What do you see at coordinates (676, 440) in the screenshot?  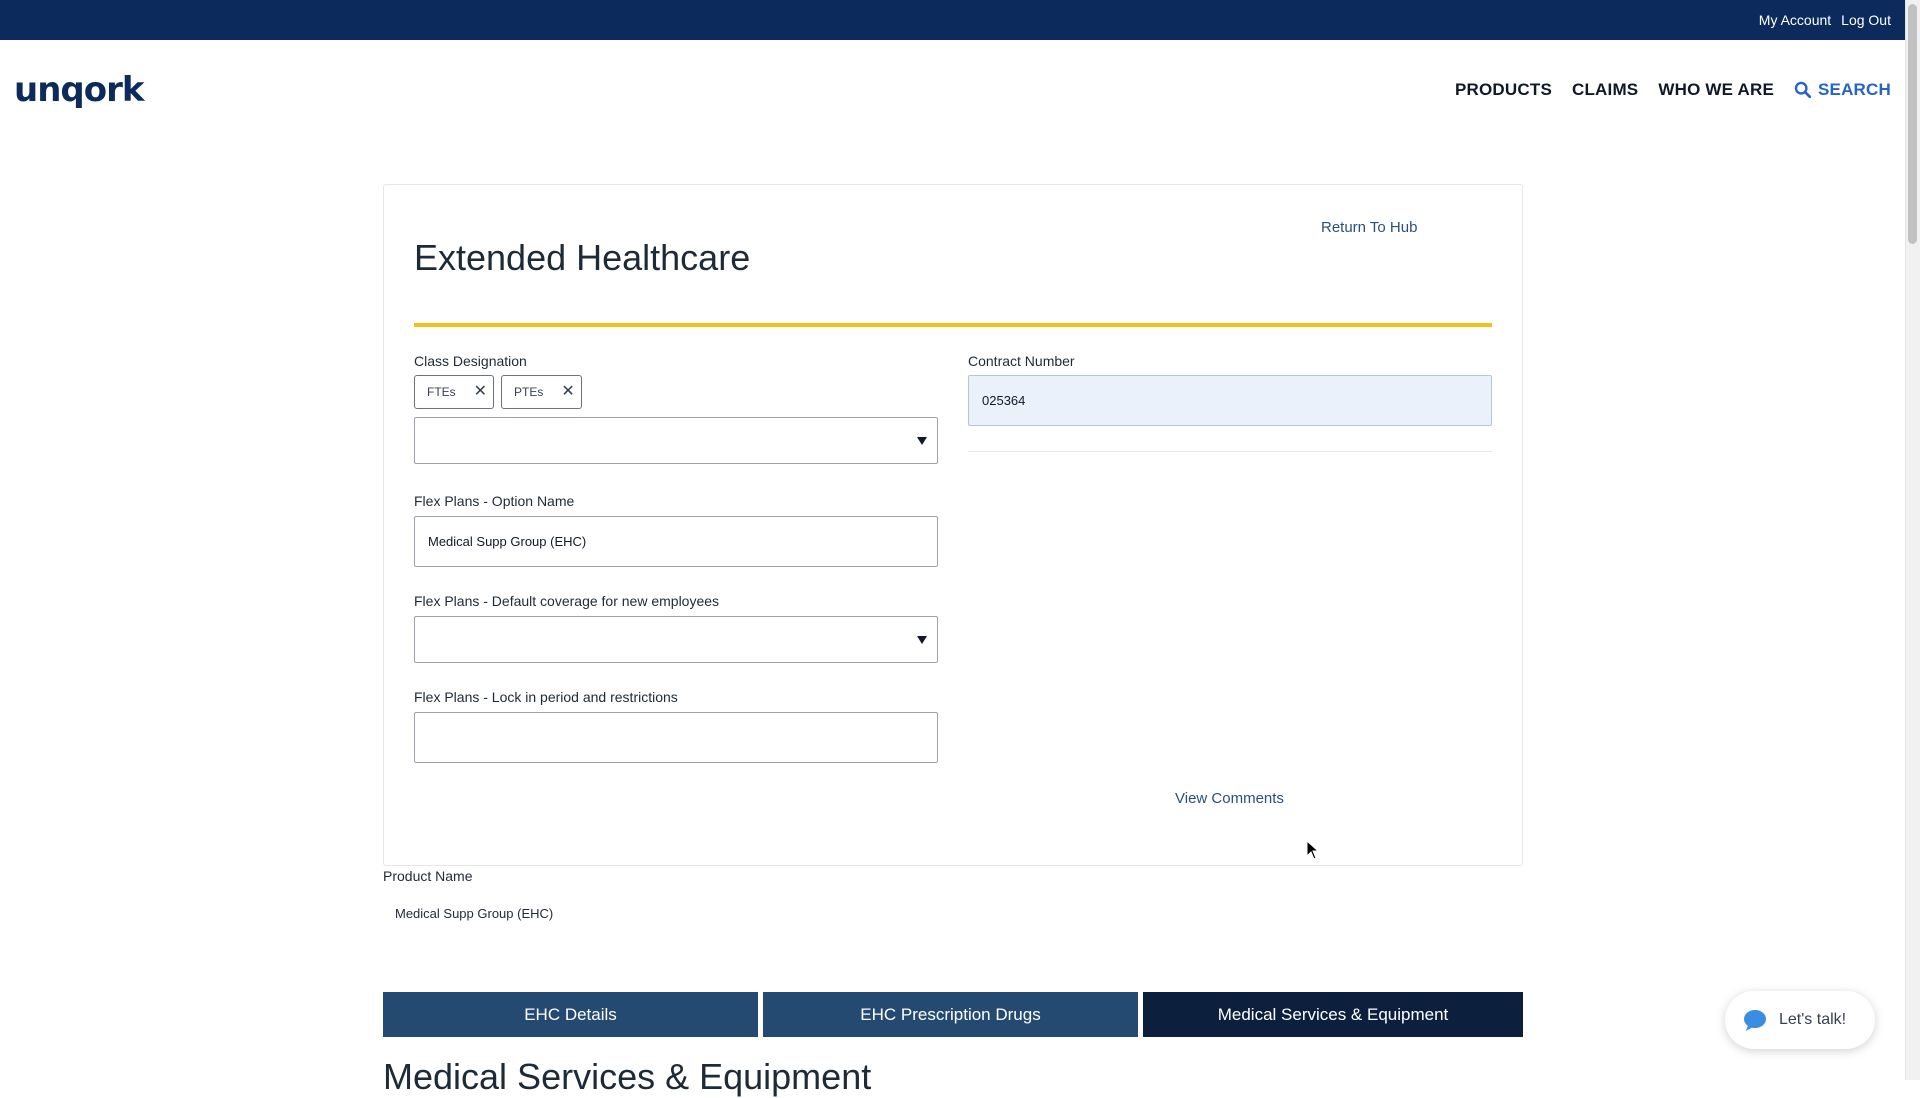 I see `class-designation-select` at bounding box center [676, 440].